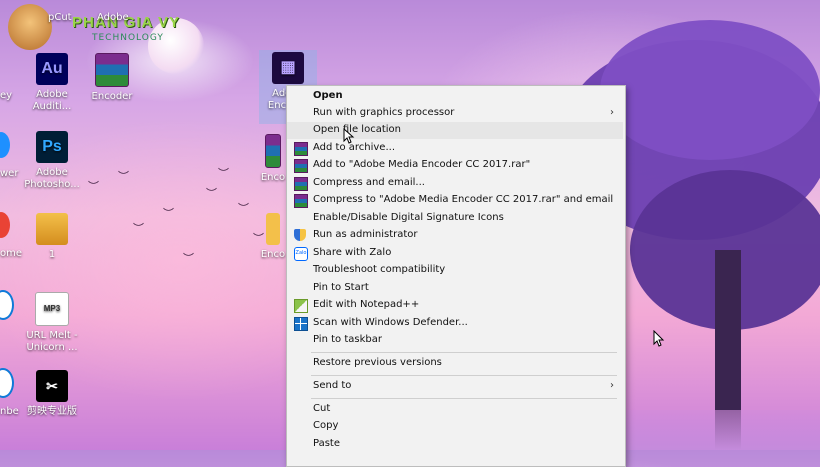  Describe the element at coordinates (408, 217) in the screenshot. I see `menu-item-label: Enable/Disable Digital Signature Icons` at that location.